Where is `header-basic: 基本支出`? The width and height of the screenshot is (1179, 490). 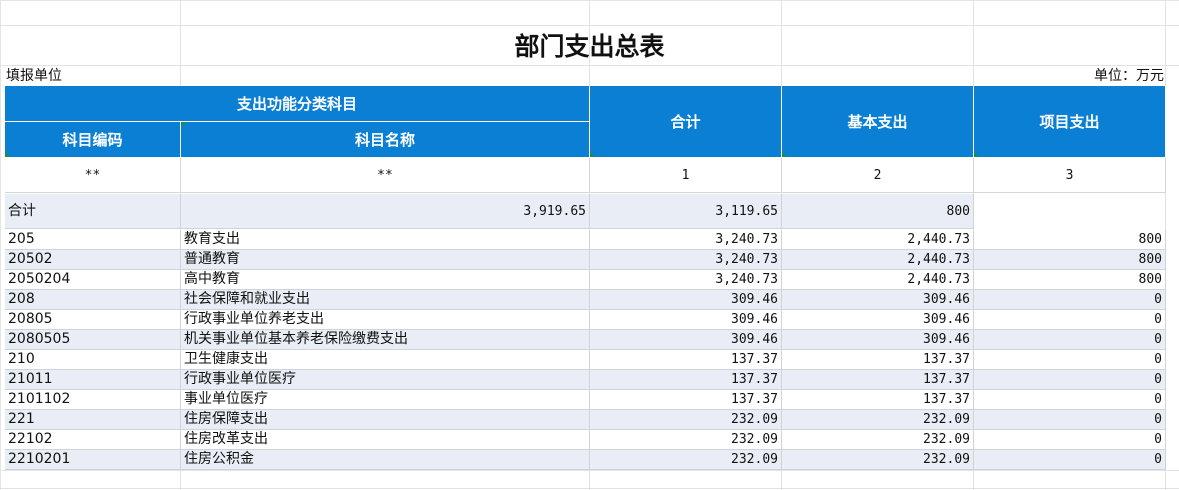
header-basic: 基本支出 is located at coordinates (878, 122).